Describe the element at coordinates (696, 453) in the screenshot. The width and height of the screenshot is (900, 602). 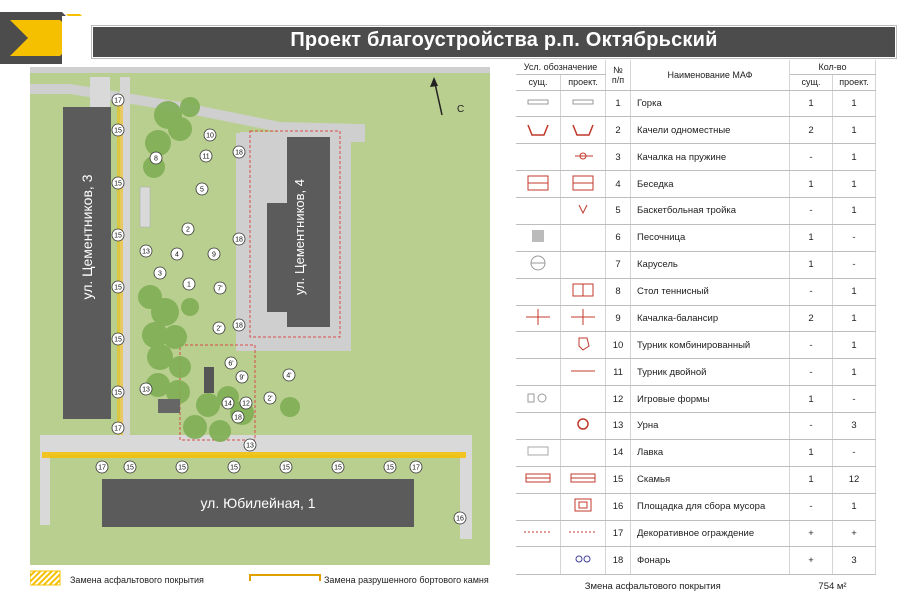
I see `table-row: 14 Лавка 1-` at that location.